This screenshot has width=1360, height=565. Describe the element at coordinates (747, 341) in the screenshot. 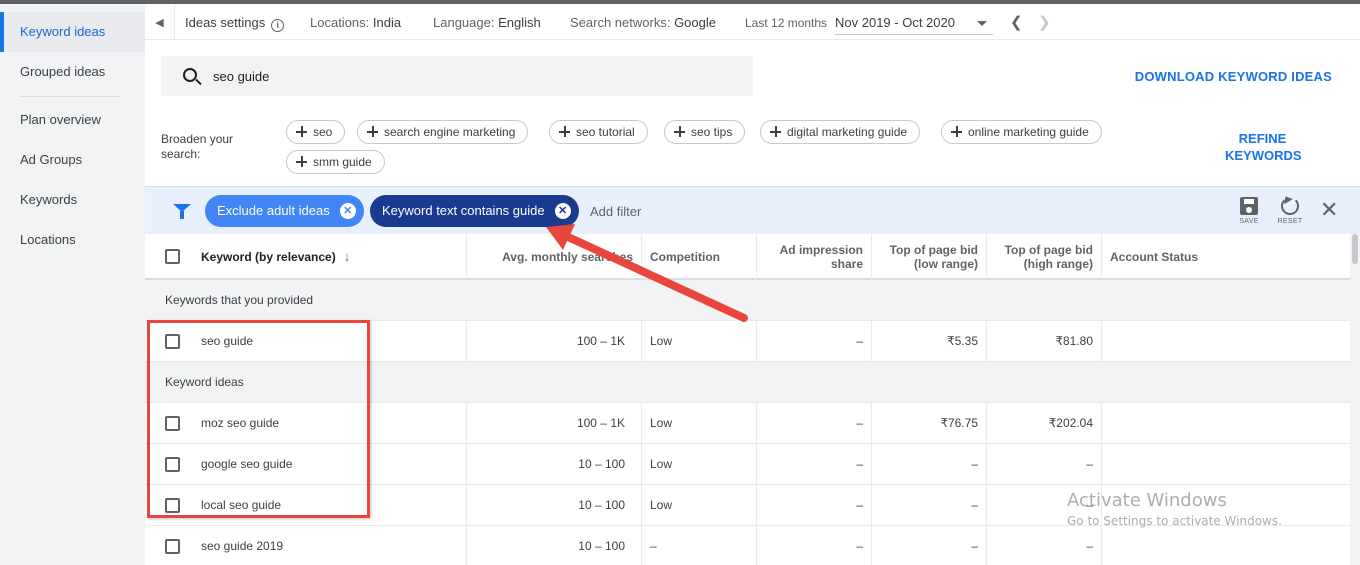

I see `table-row: seo guide 100 – 1K Low – ₹5.35 ₹81.80` at that location.